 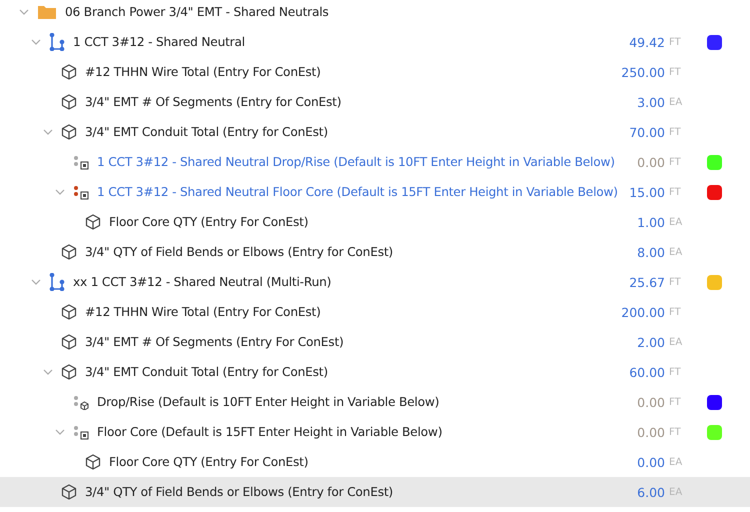 What do you see at coordinates (647, 372) in the screenshot?
I see `quantity-value: 60.00` at bounding box center [647, 372].